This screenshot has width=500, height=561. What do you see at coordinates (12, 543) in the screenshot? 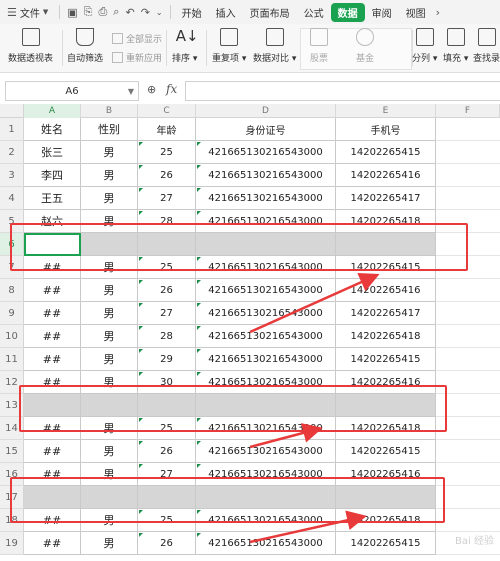
I see `row-header: 19` at bounding box center [12, 543].